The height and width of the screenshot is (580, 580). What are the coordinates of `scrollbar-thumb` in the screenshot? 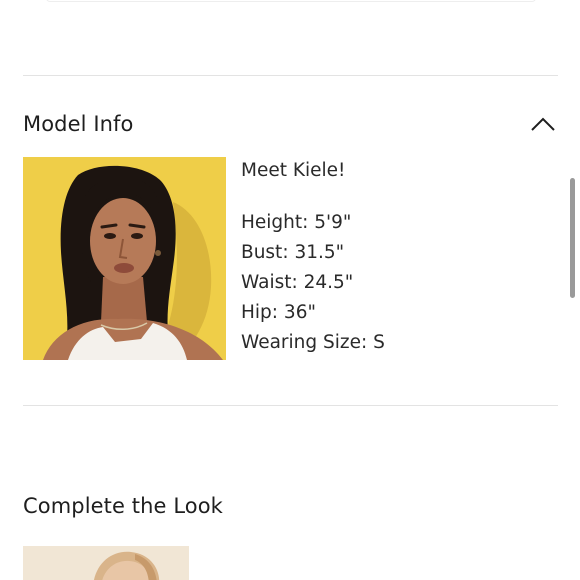 It's located at (572, 238).